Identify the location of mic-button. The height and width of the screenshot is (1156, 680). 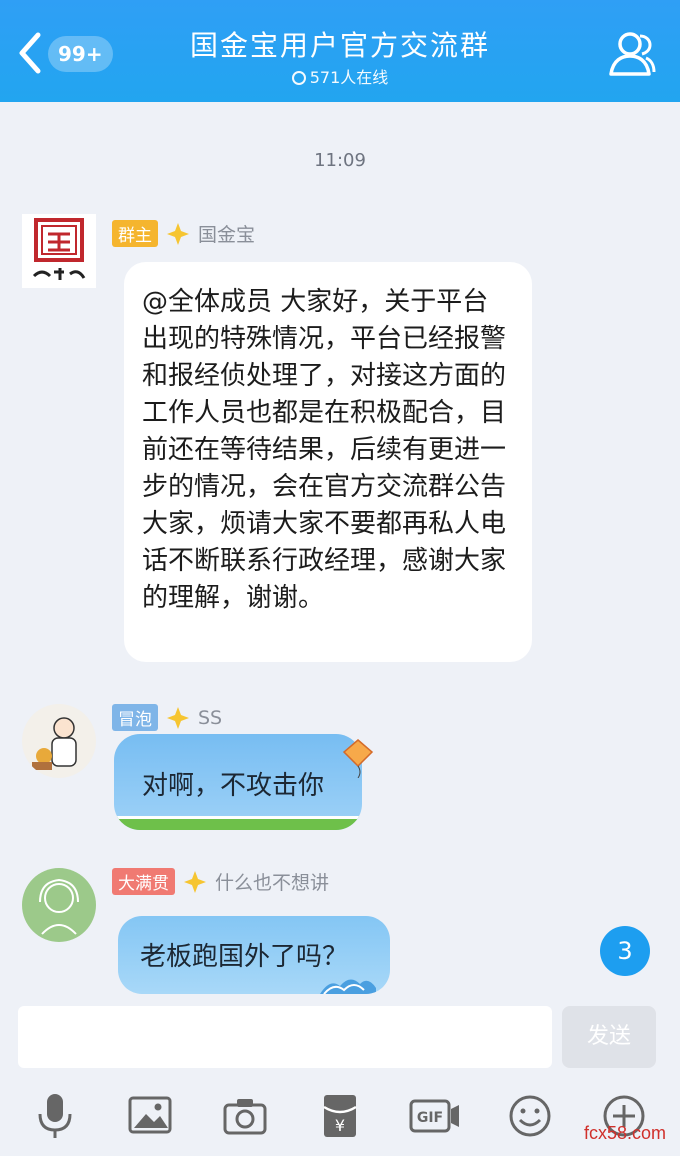
(55, 1116).